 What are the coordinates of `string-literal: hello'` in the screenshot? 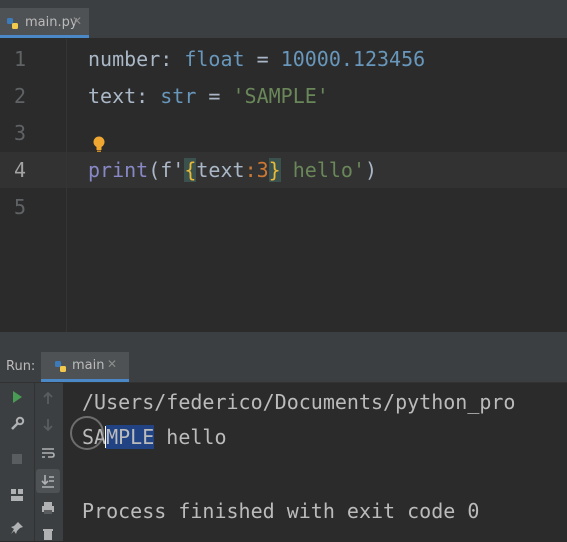 It's located at (322, 170).